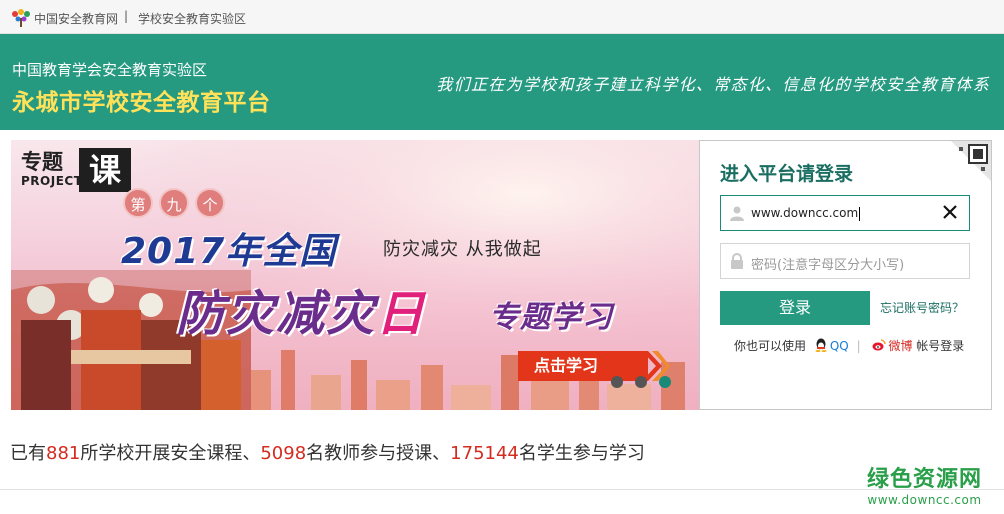  Describe the element at coordinates (21, 18) in the screenshot. I see `site-logo-icon` at that location.